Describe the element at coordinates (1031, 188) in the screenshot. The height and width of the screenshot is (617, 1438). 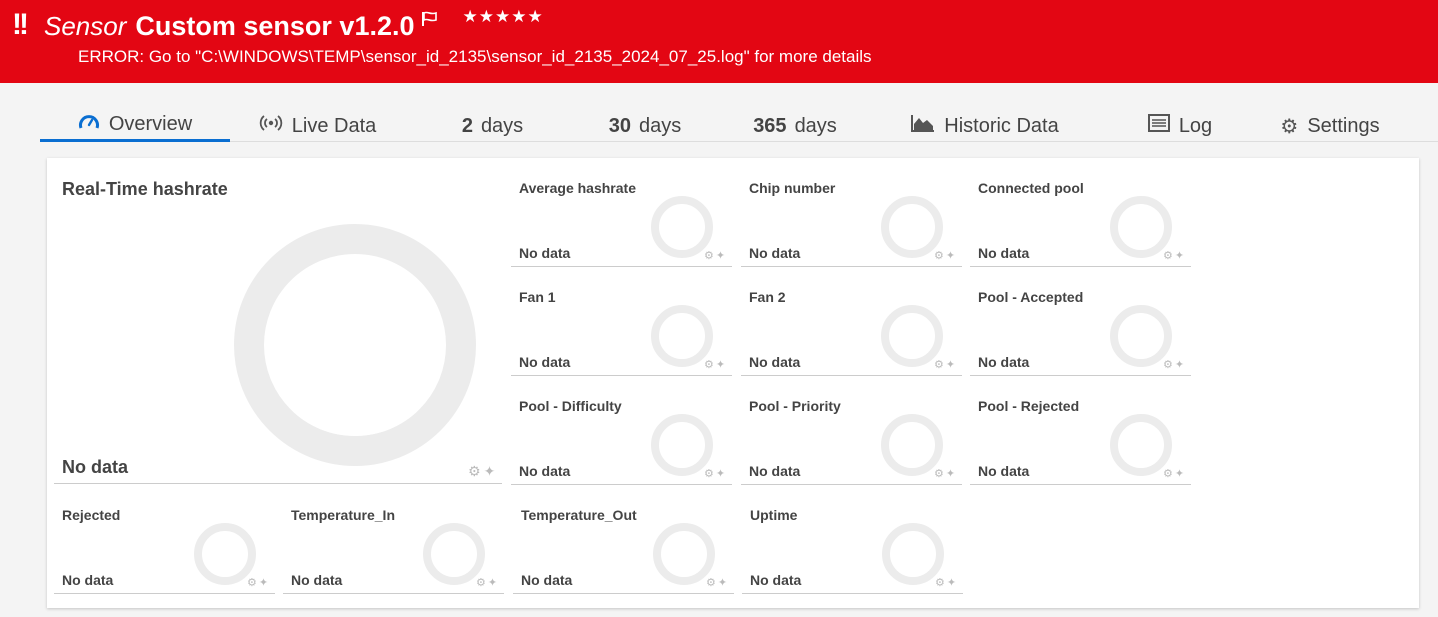
I see `gauge-title: Connected pool` at that location.